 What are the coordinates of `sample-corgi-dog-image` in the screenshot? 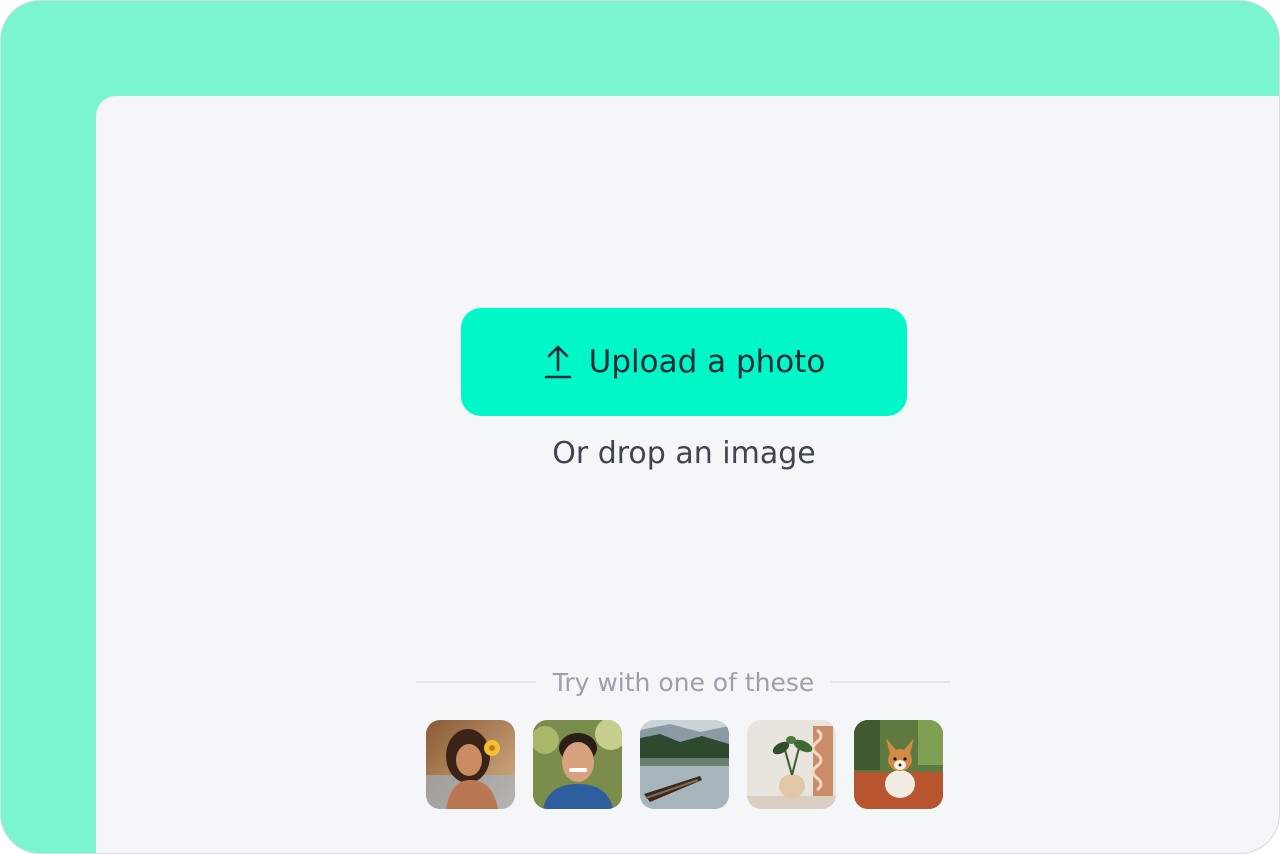 It's located at (898, 764).